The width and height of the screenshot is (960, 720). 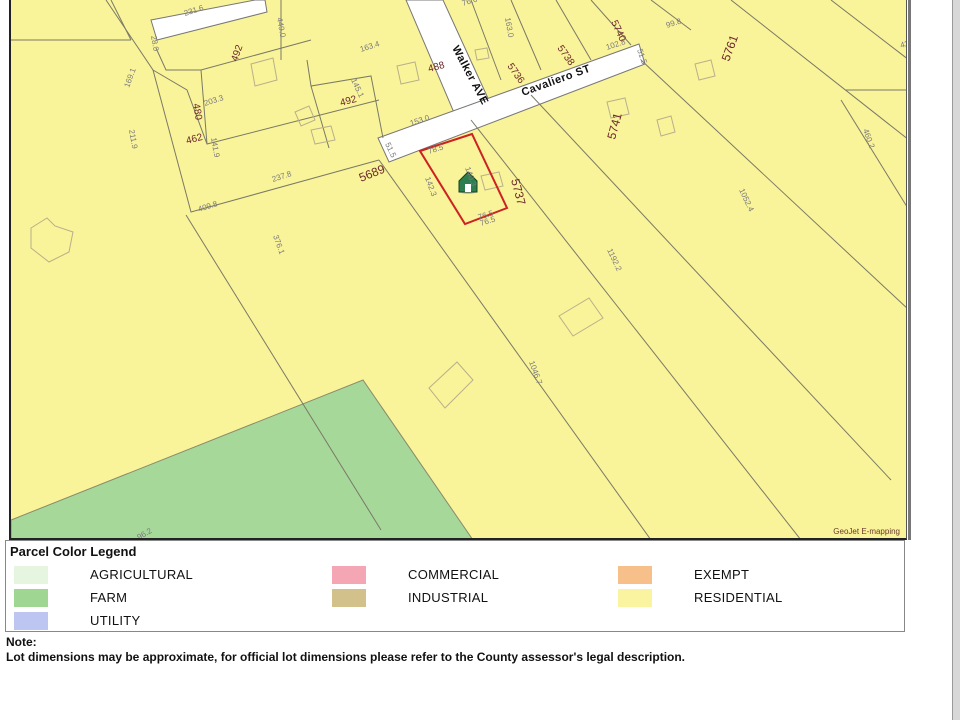 What do you see at coordinates (738, 597) in the screenshot?
I see `legend-label-residential: RESIDENTIAL` at bounding box center [738, 597].